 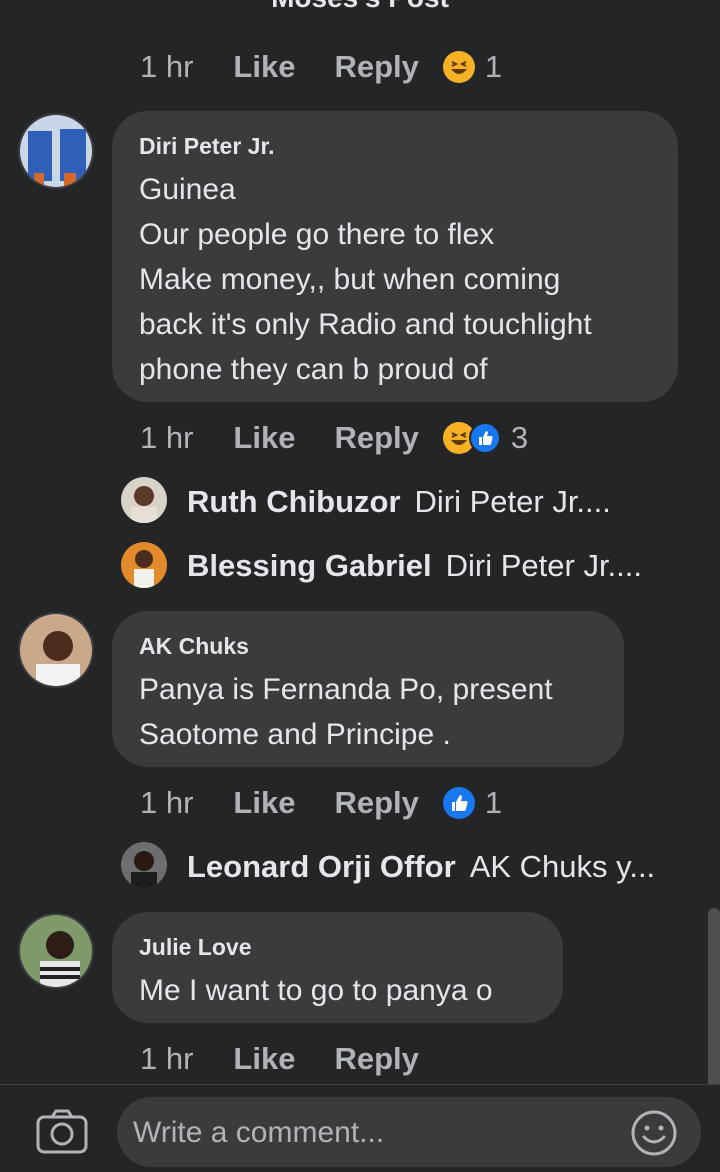 I want to click on comment-text-line: Guinea, so click(x=187, y=189).